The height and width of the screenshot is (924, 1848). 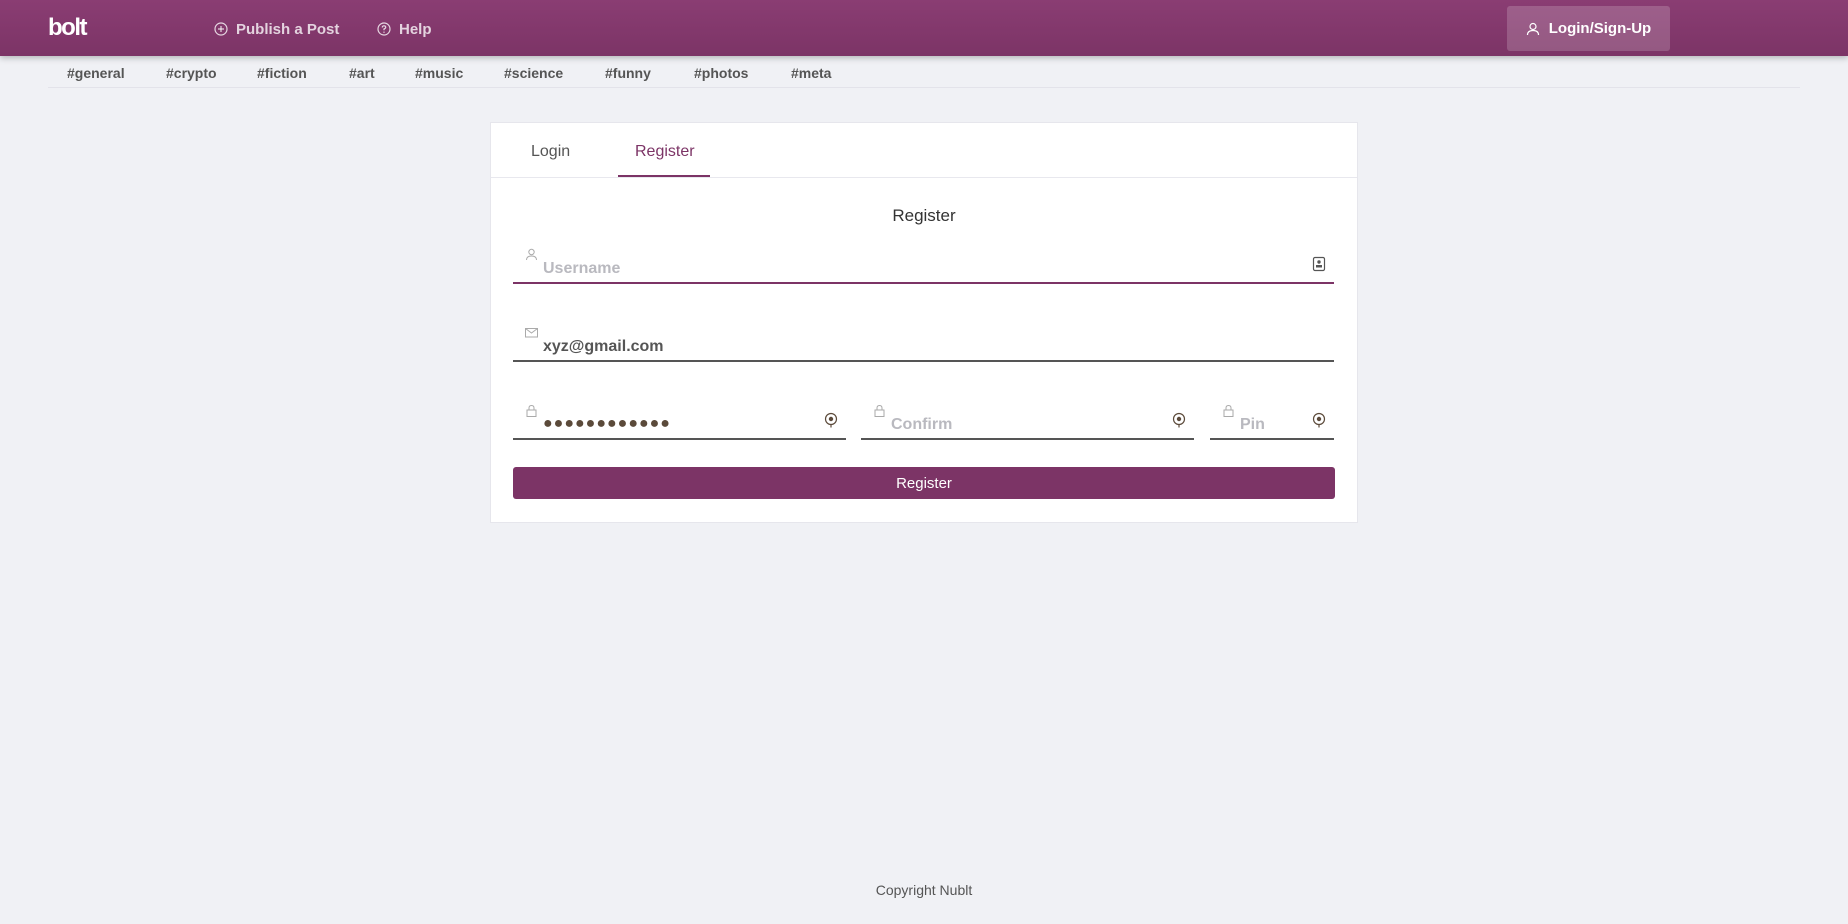 I want to click on tag-general: #general, so click(x=96, y=73).